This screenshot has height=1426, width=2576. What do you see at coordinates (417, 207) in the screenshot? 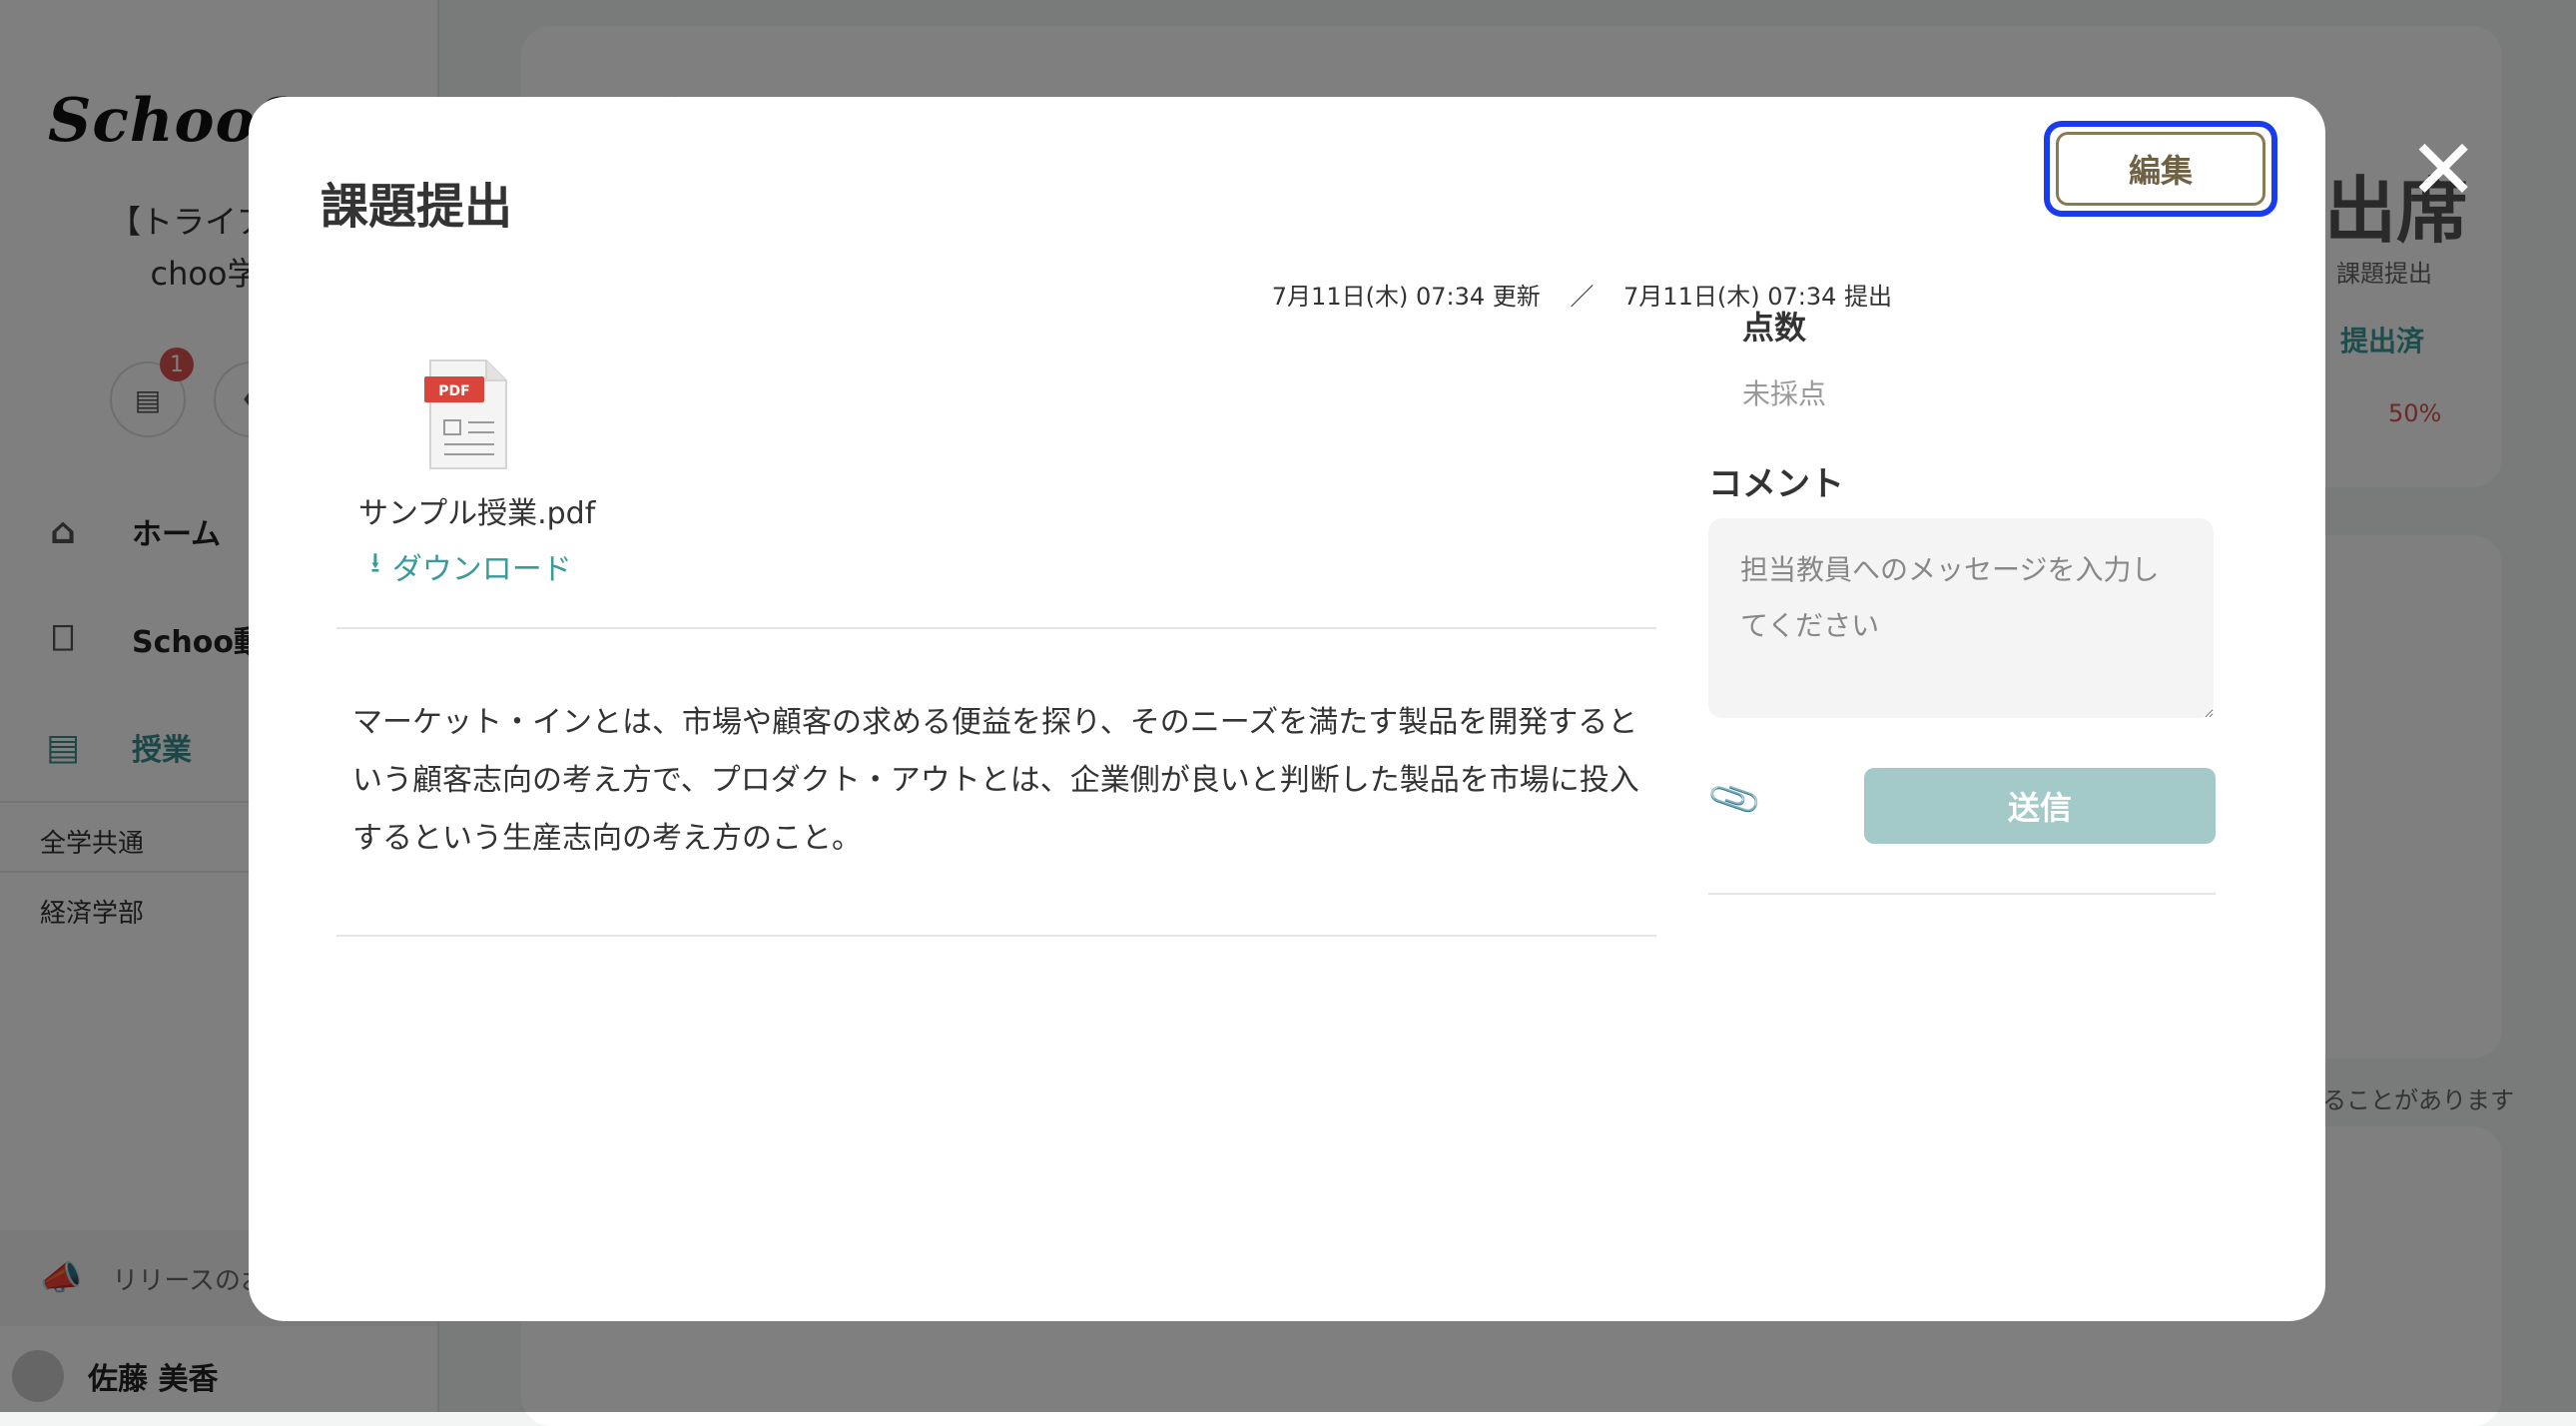
I see `modal-title: 課題提出` at bounding box center [417, 207].